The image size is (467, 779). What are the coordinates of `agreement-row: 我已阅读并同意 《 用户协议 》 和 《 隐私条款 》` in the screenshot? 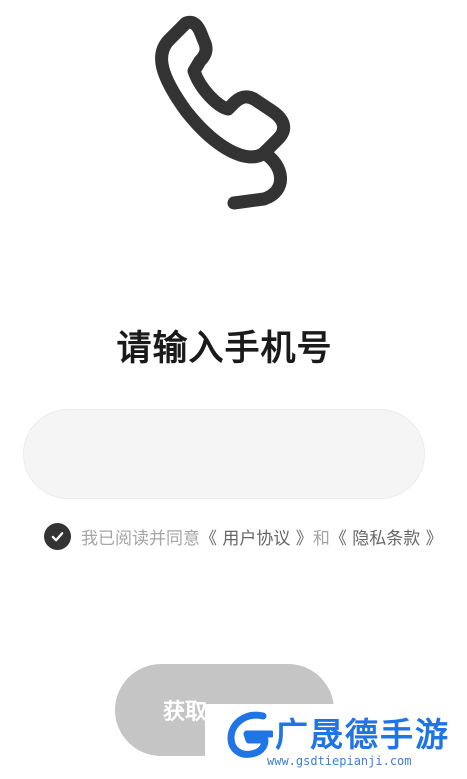 It's located at (243, 536).